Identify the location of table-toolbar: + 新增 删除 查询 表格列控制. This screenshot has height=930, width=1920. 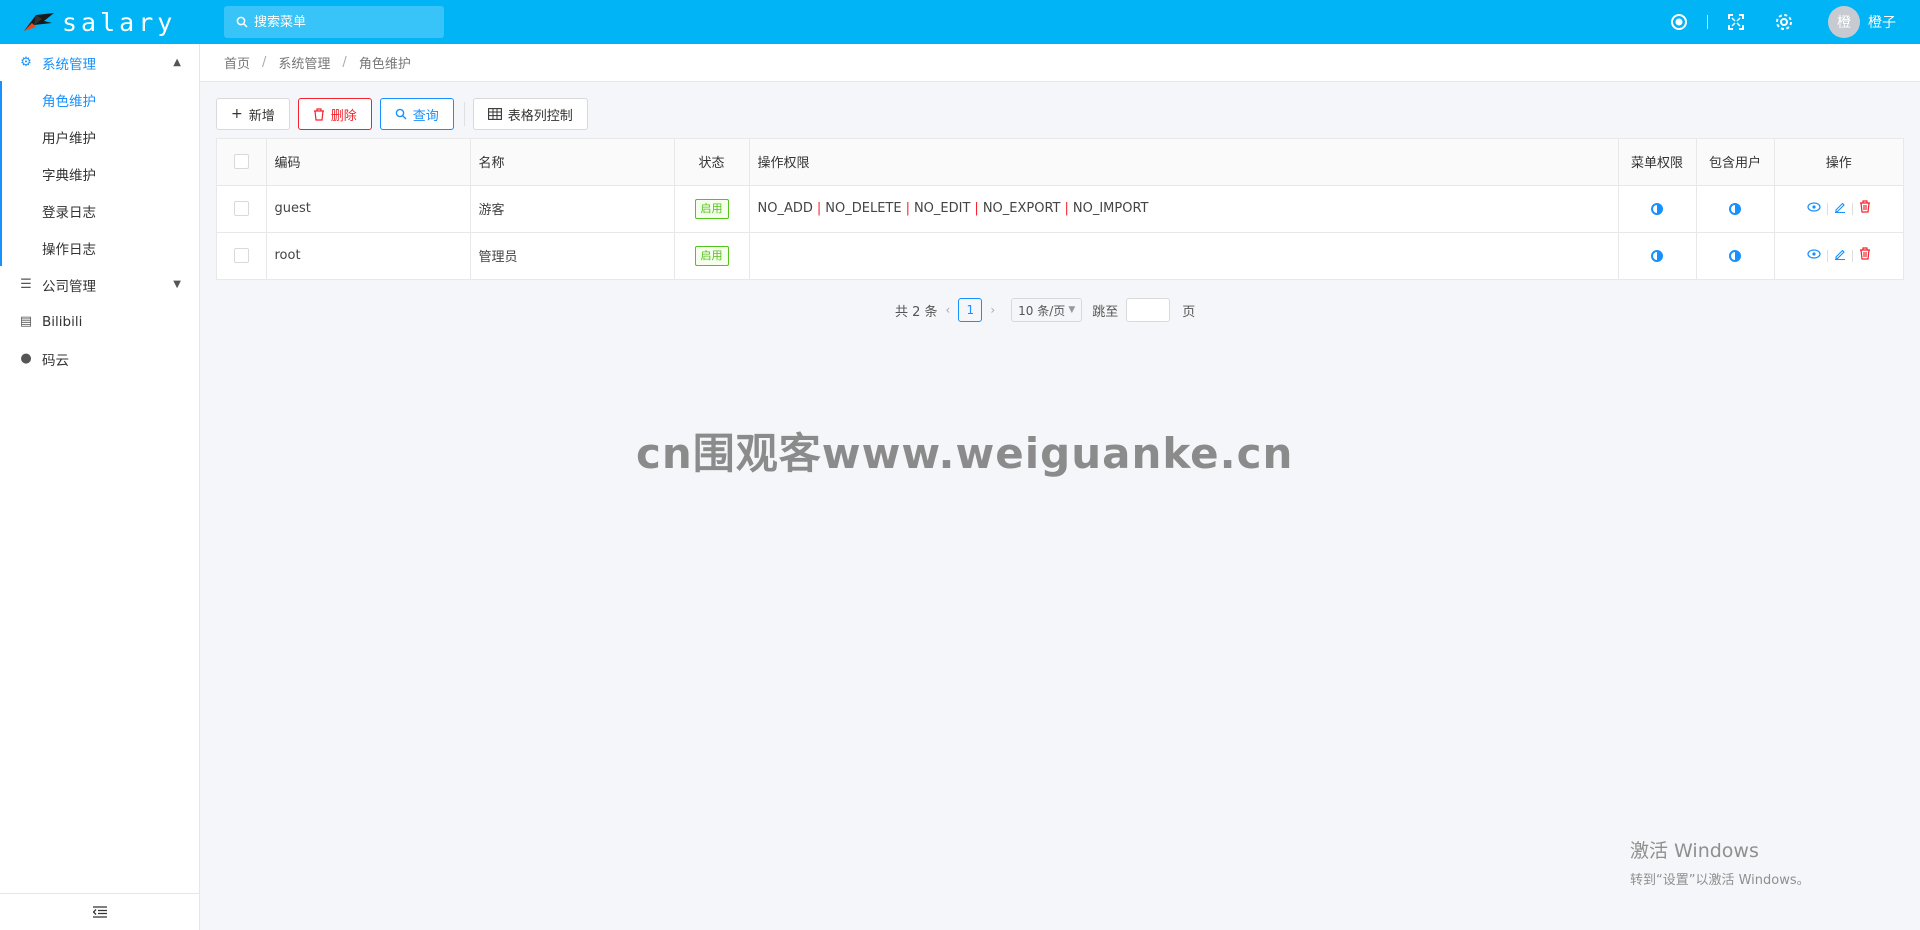
(406, 114).